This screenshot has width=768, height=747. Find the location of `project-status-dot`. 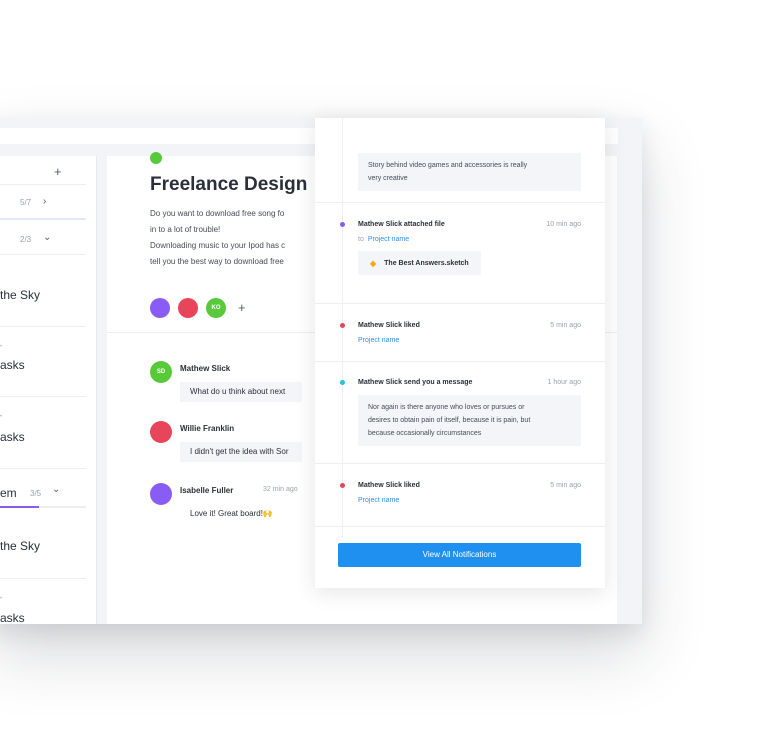

project-status-dot is located at coordinates (156, 158).